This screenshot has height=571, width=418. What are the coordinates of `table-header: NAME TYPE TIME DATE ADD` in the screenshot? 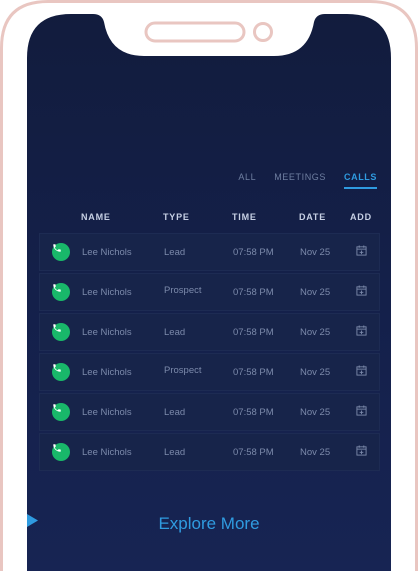 It's located at (209, 218).